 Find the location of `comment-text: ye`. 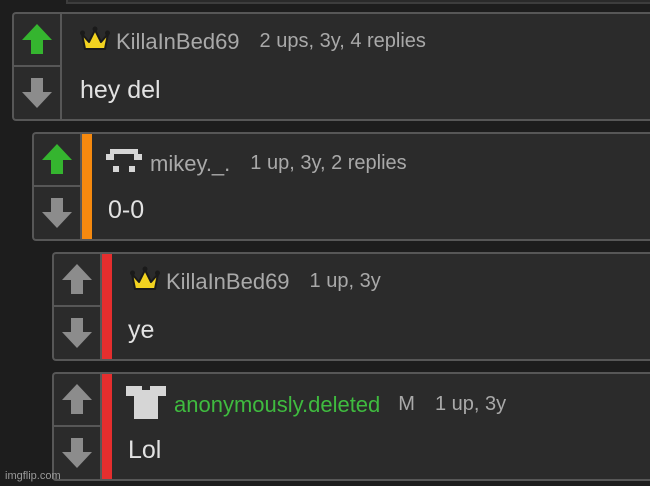

comment-text: ye is located at coordinates (141, 330).